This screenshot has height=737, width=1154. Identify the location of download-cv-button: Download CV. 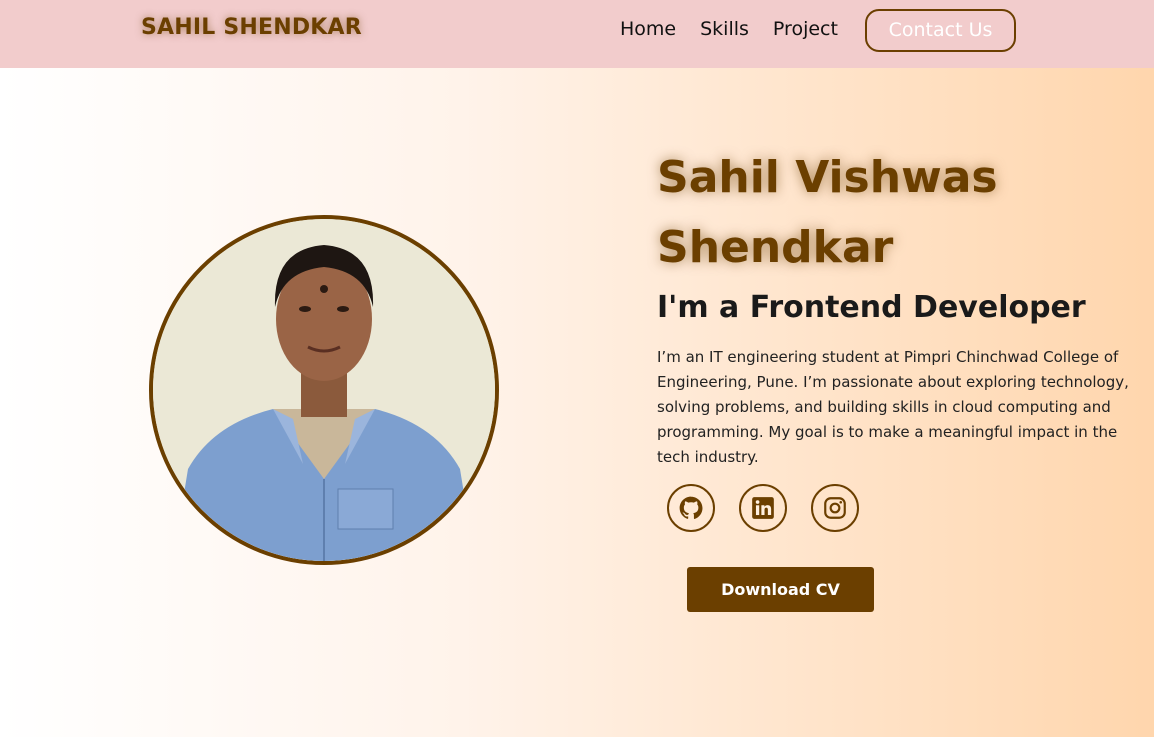
(780, 589).